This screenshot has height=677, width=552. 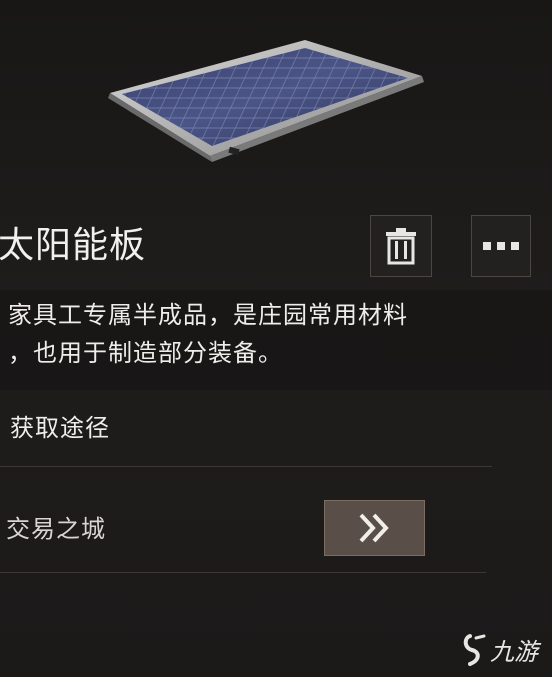 I want to click on item-description: 家具工专属半成品，是庄园常用材料 ，也用于制造部分装备。, so click(x=278, y=334).